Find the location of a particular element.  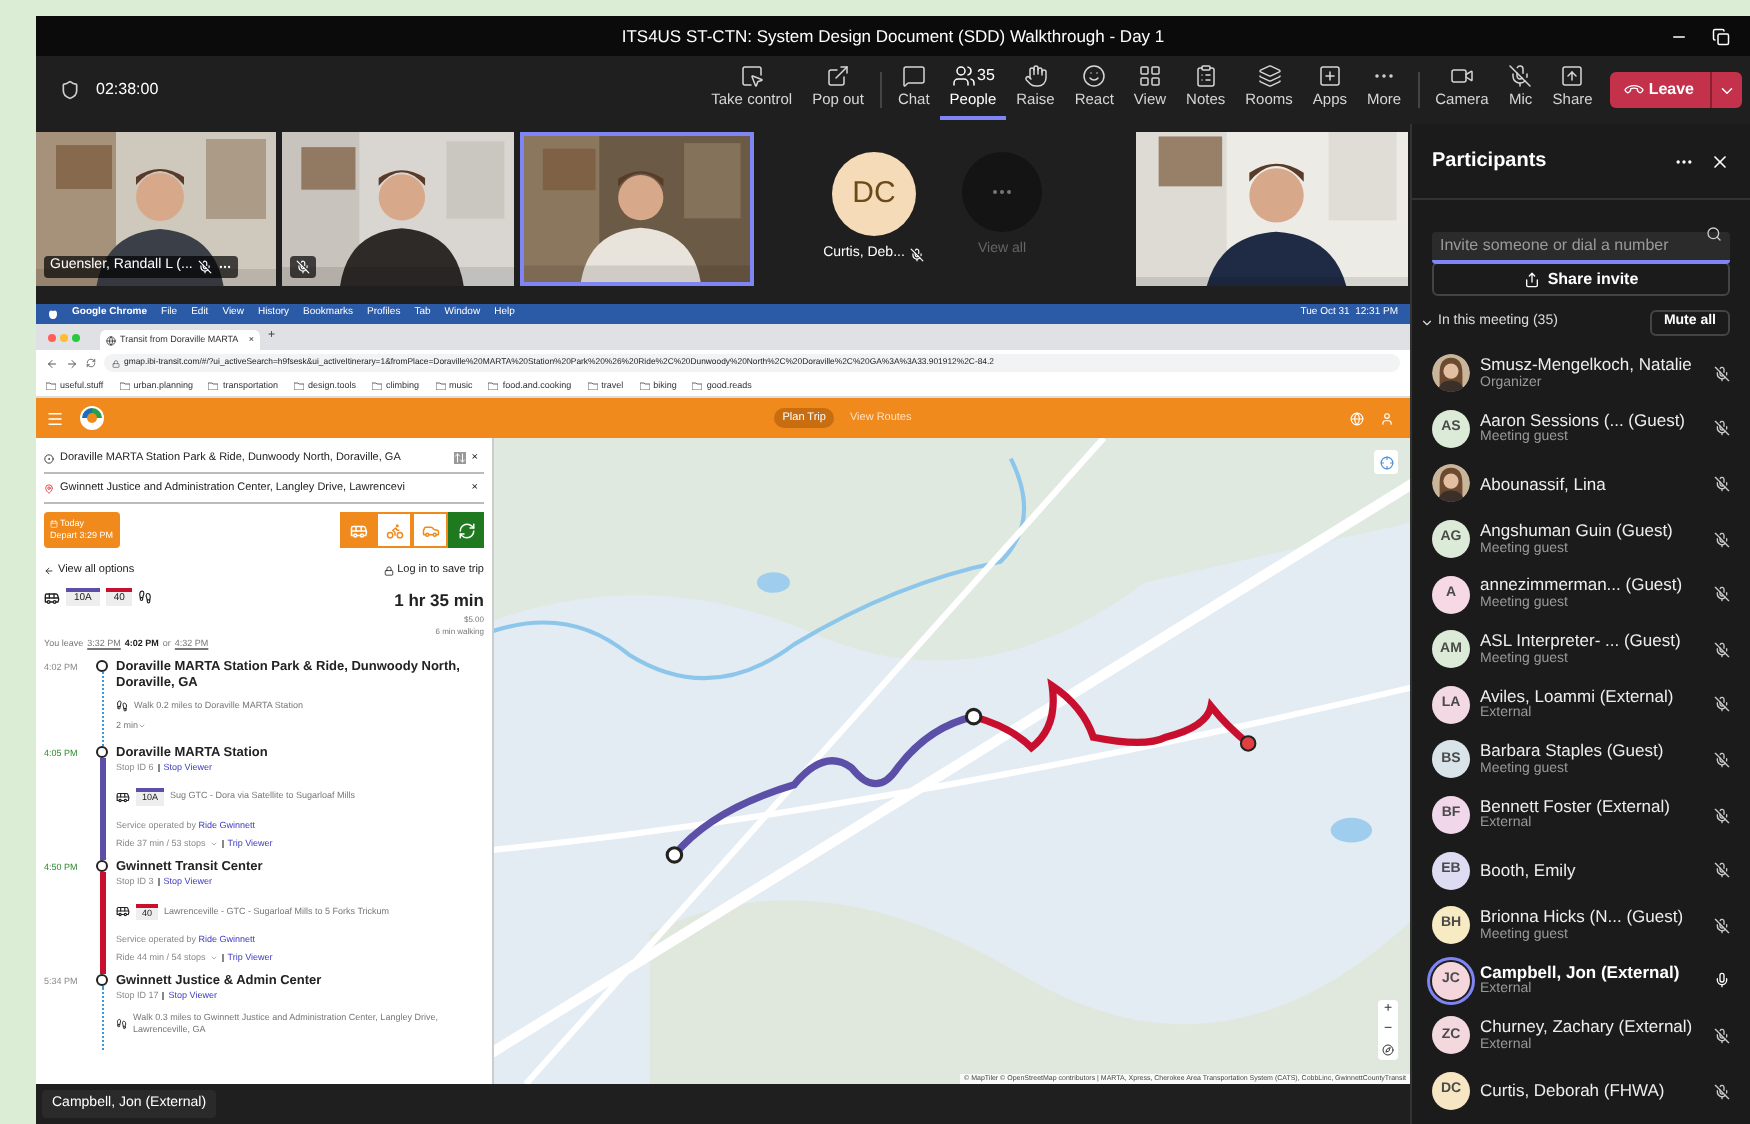

caret-icon is located at coordinates (1427, 323).